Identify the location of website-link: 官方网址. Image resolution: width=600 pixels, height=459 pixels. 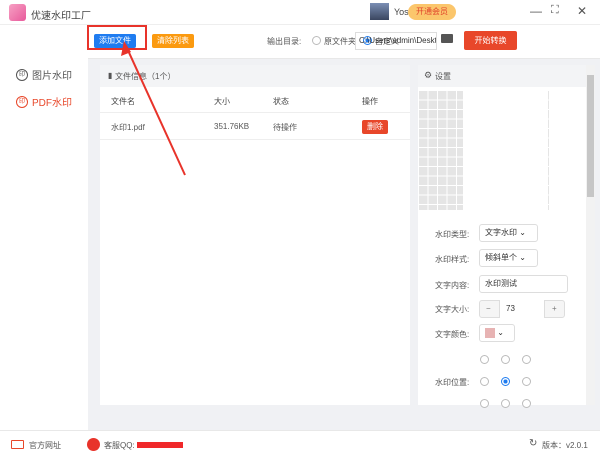
(45, 445).